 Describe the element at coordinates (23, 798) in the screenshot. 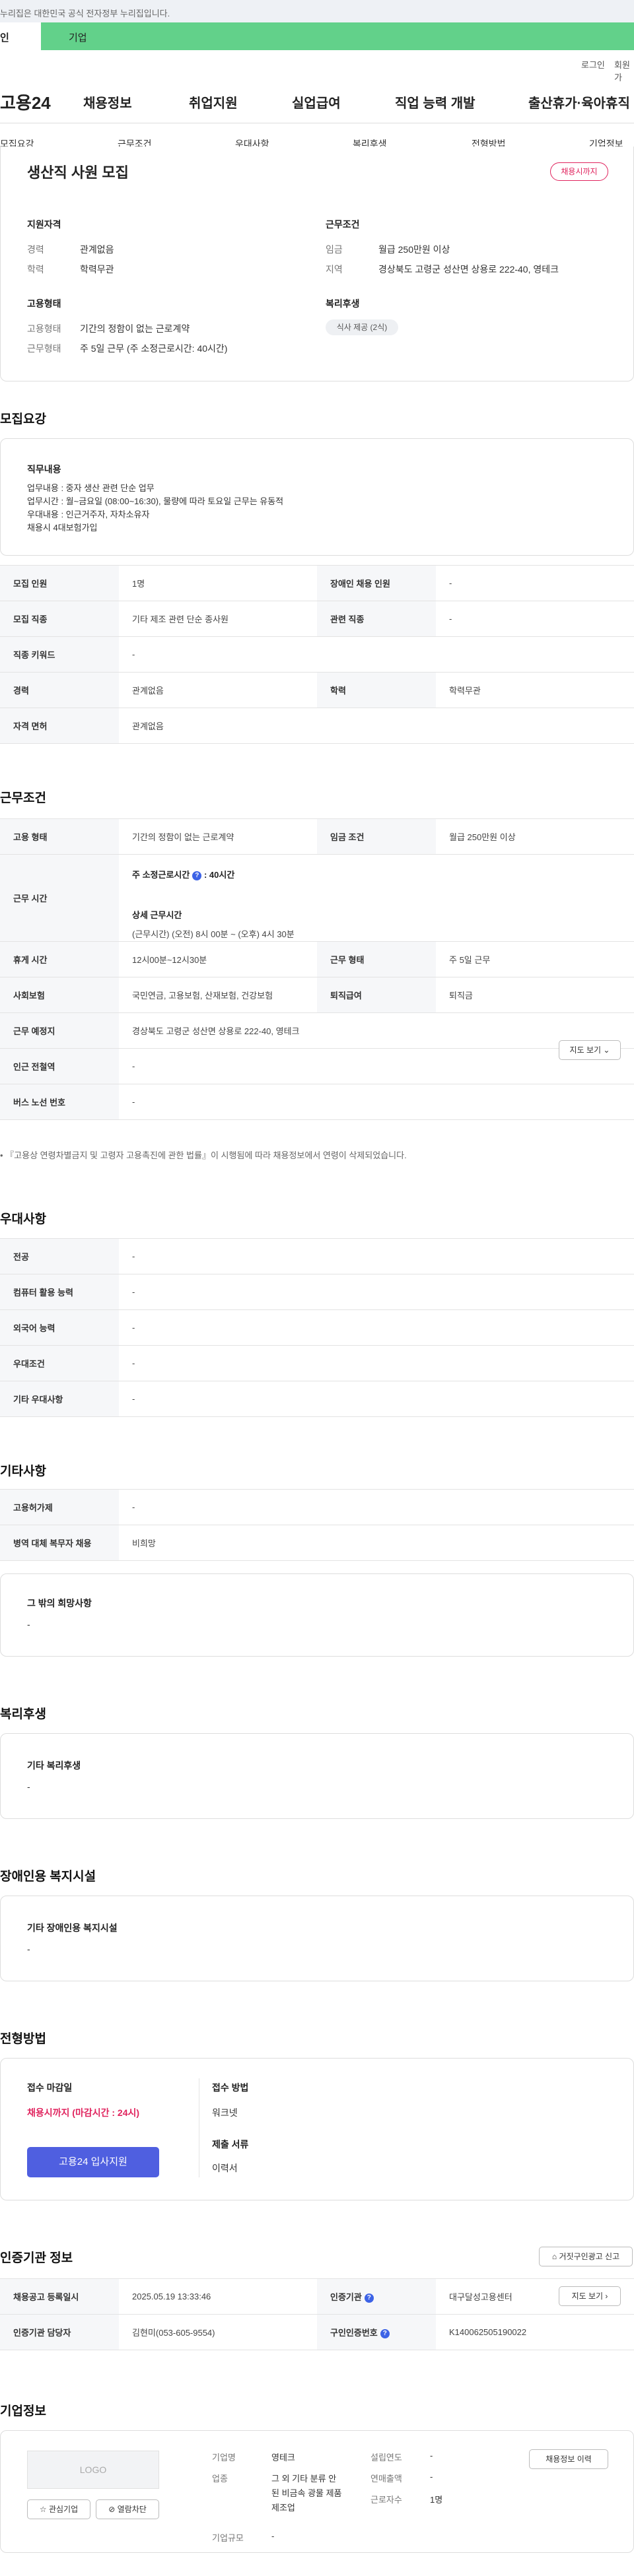

I see `work-heading: 근무조건` at that location.